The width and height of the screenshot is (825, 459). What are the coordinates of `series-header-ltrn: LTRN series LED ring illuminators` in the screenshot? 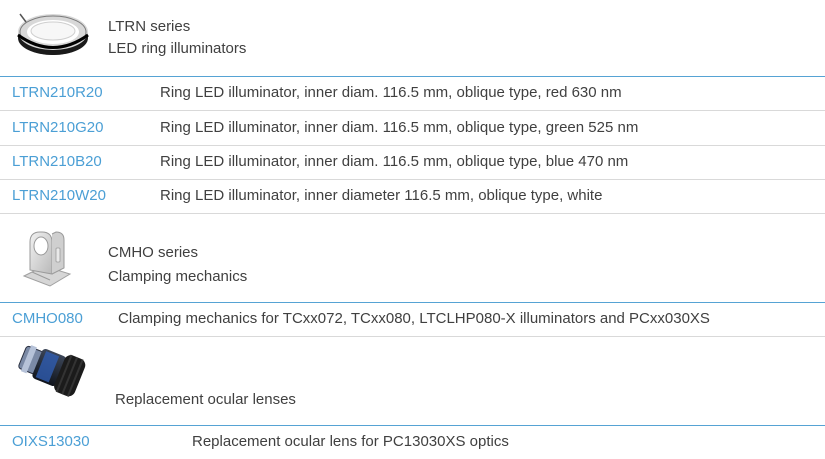 It's located at (412, 33).